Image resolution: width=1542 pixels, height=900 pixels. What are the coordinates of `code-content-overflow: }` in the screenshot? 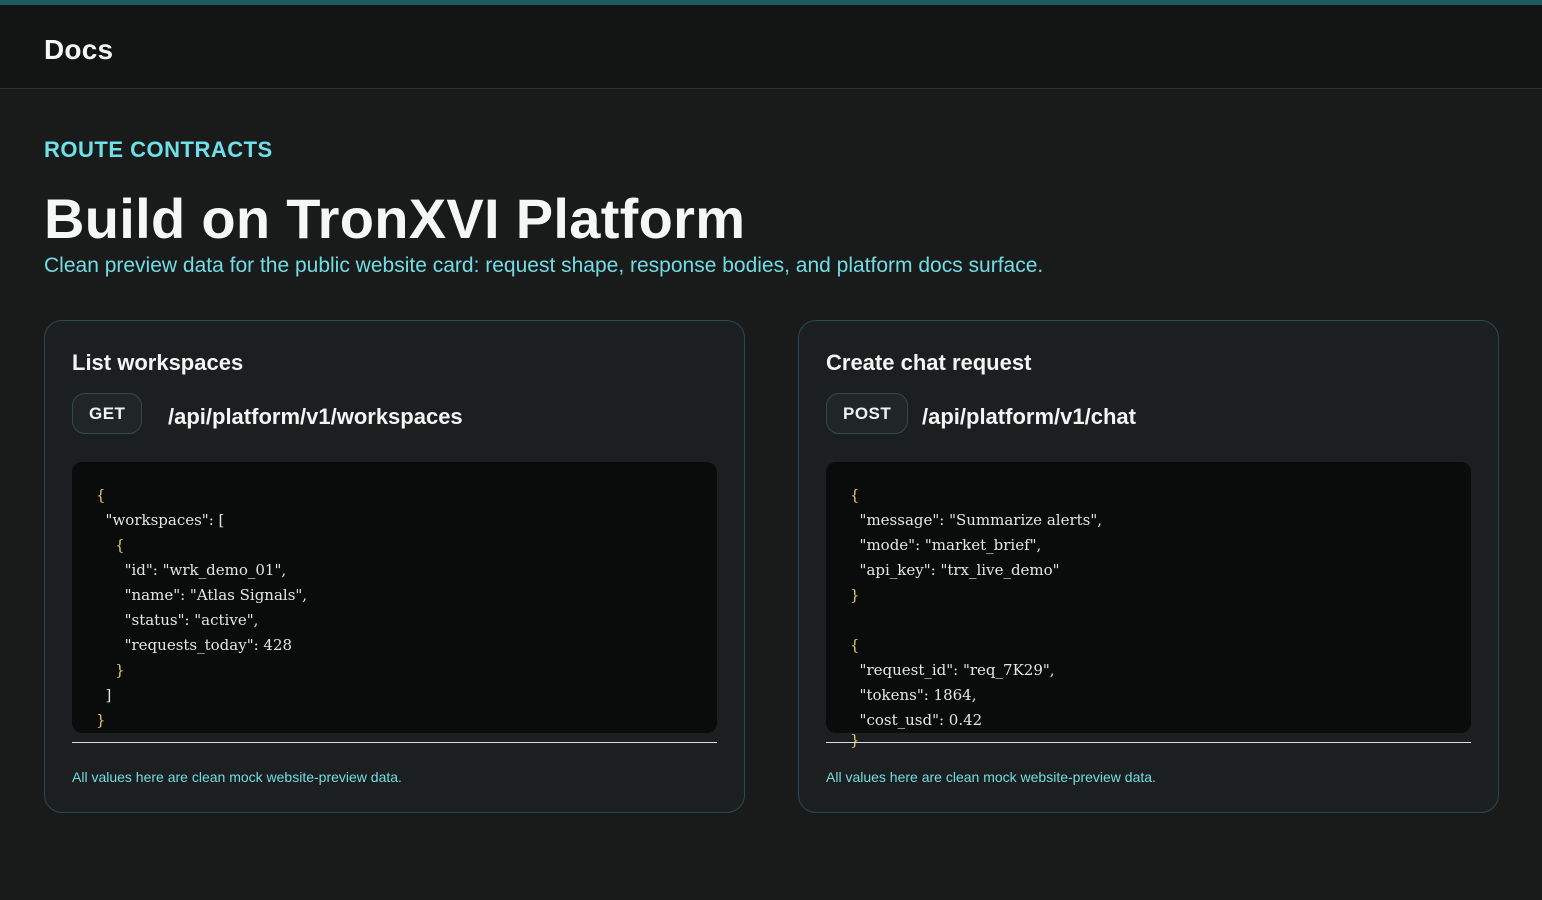 It's located at (855, 743).